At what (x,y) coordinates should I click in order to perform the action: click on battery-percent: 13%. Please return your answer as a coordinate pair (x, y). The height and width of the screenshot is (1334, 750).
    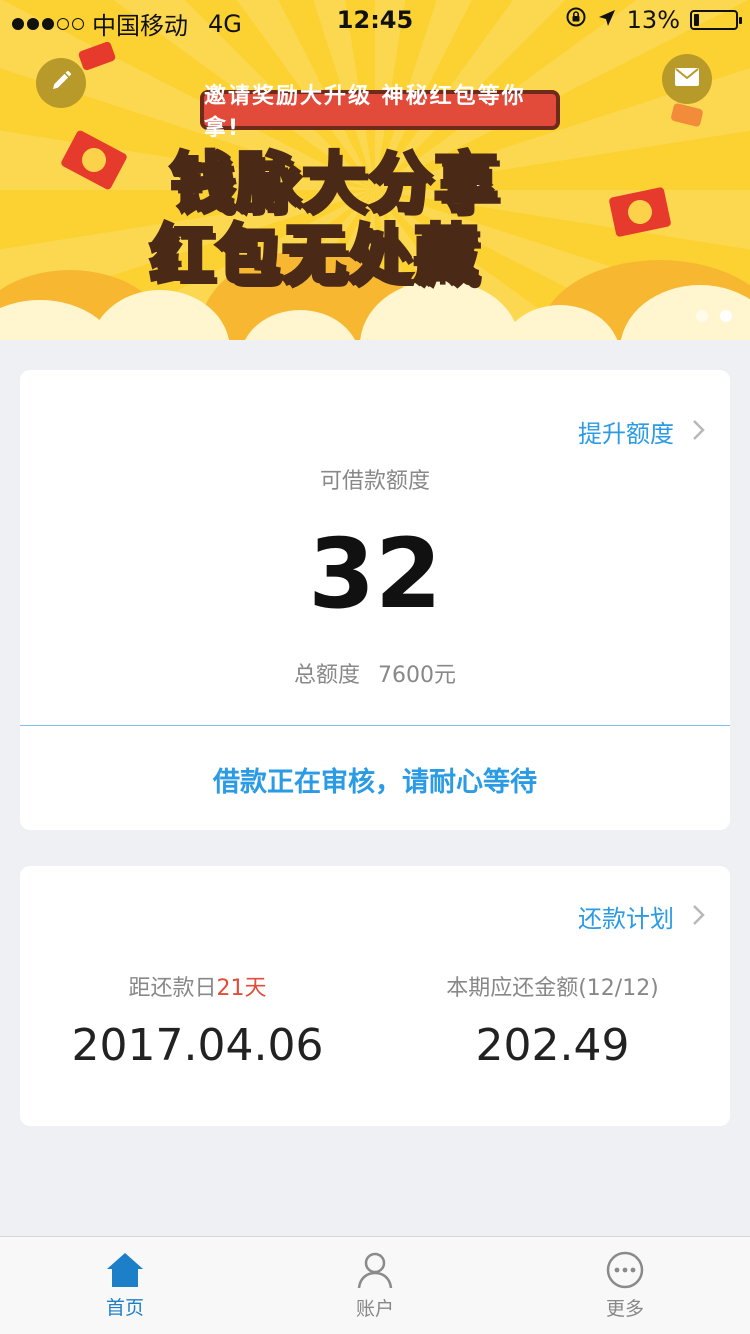
    Looking at the image, I should click on (653, 20).